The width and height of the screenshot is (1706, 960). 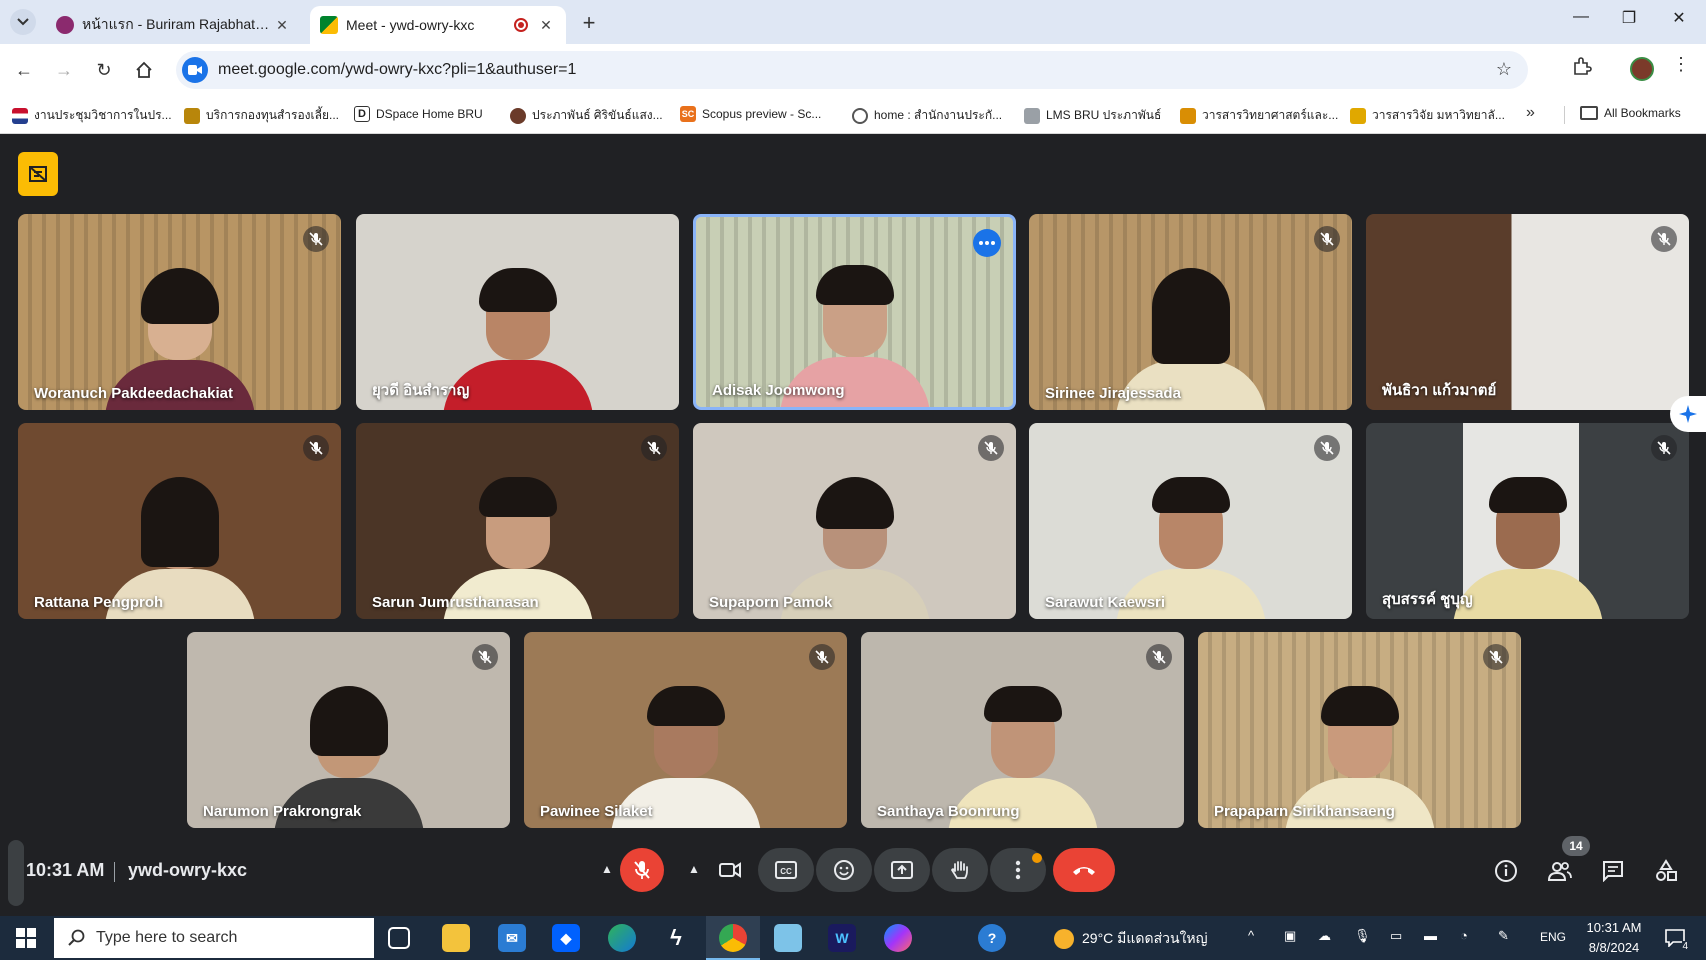 What do you see at coordinates (730, 870) in the screenshot?
I see `camera-toggle-button` at bounding box center [730, 870].